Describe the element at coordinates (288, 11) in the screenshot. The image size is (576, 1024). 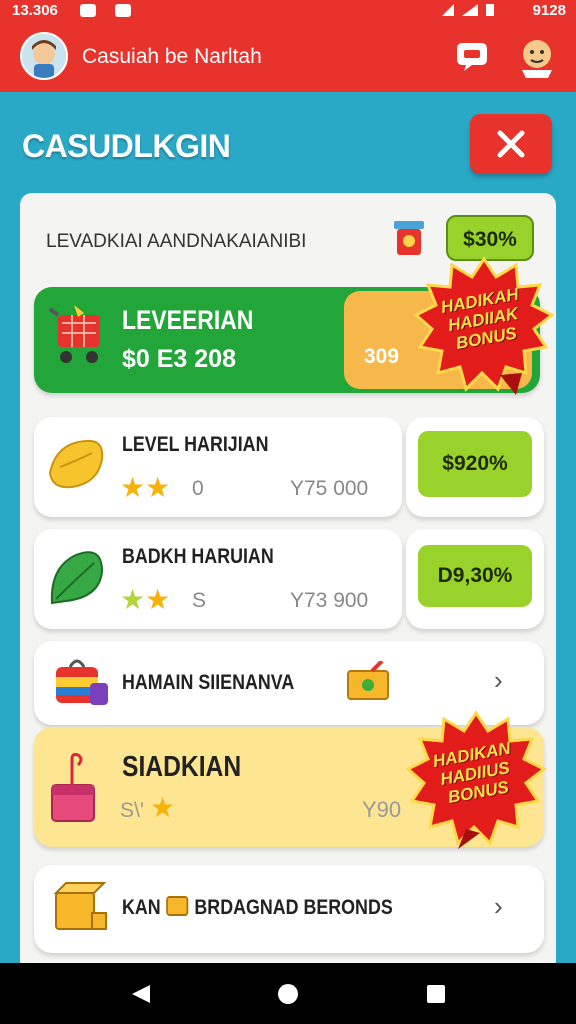
I see `status-bar: 13.306 9128` at that location.